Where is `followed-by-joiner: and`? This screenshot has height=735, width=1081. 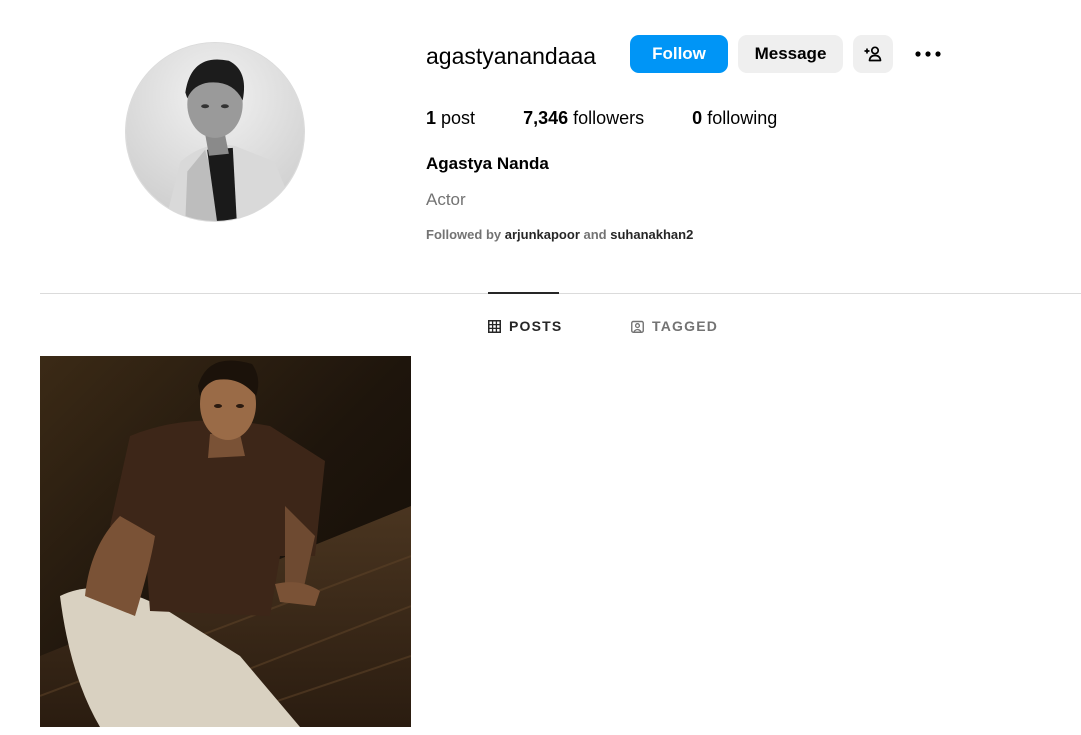
followed-by-joiner: and is located at coordinates (595, 234).